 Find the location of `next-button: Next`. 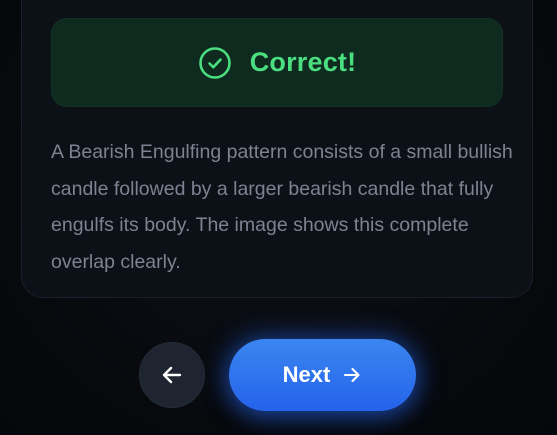

next-button: Next is located at coordinates (322, 375).